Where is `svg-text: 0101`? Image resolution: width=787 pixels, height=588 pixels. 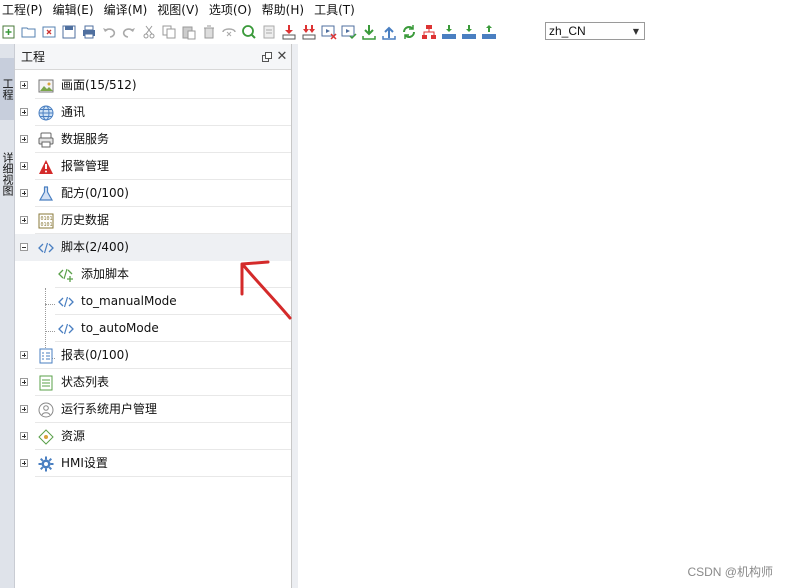
svg-text: 0101 is located at coordinates (46, 225).